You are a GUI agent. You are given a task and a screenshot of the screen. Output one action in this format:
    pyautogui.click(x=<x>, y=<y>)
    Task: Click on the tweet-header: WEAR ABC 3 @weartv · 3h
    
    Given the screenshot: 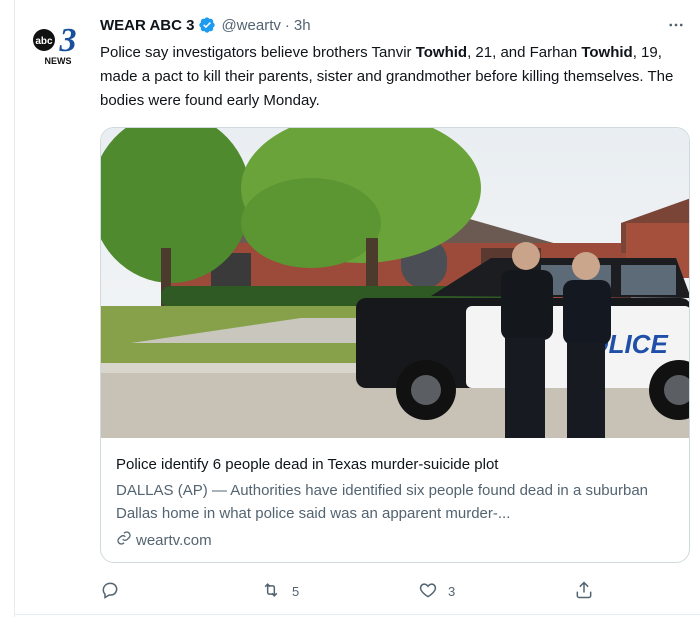 What is the action you would take?
    pyautogui.click(x=394, y=25)
    